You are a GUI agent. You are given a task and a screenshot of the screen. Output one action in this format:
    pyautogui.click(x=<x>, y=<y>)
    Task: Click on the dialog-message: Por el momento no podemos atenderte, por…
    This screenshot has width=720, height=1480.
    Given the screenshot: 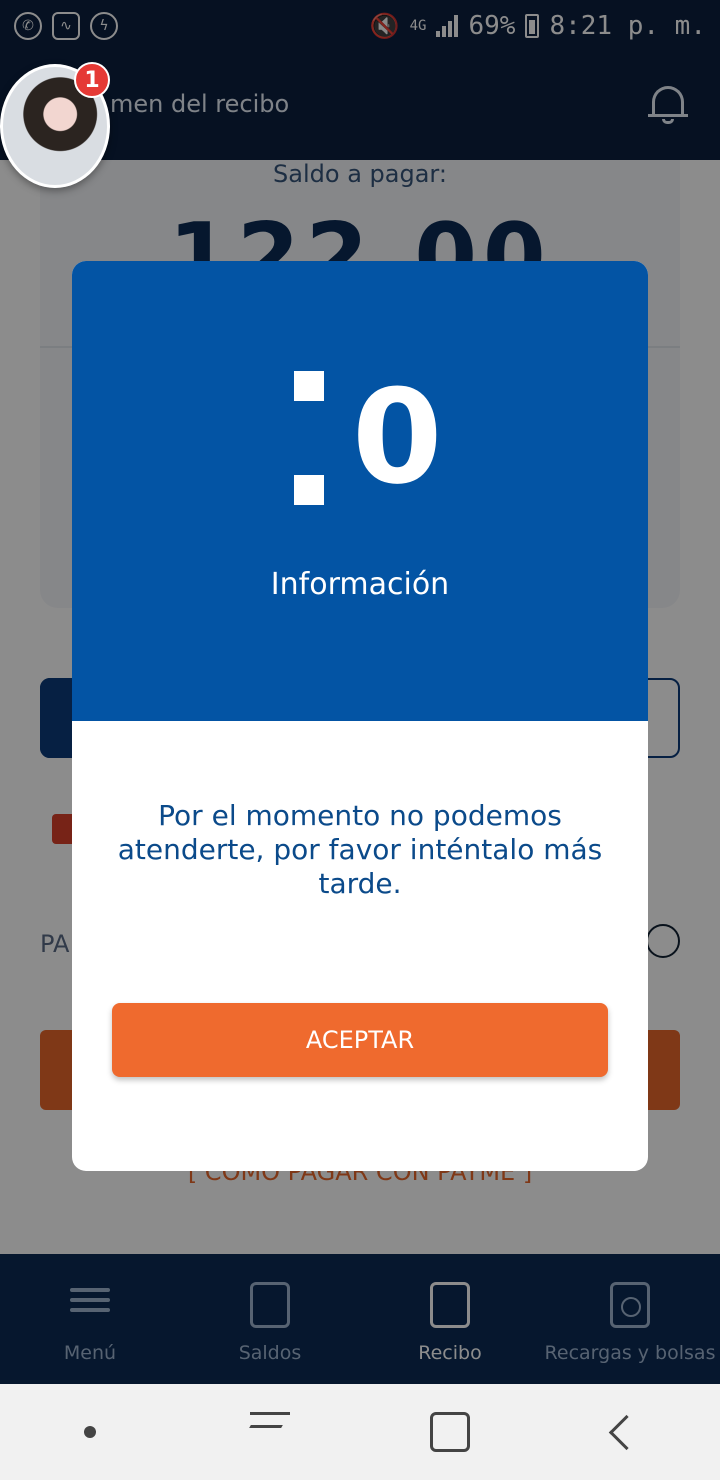 What is the action you would take?
    pyautogui.click(x=360, y=849)
    